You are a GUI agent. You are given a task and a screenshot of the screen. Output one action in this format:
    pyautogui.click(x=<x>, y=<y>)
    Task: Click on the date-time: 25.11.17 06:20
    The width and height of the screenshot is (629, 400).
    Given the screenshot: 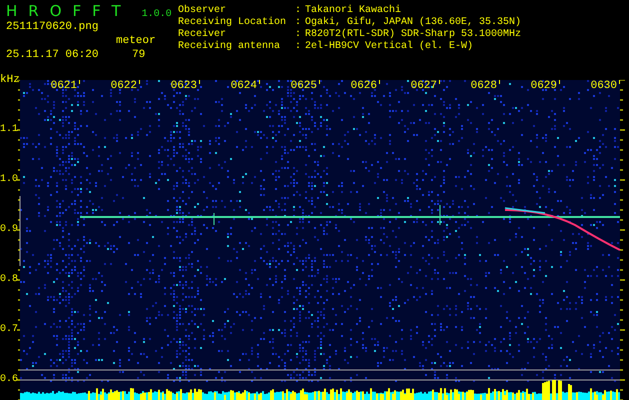 What is the action you would take?
    pyautogui.click(x=52, y=55)
    